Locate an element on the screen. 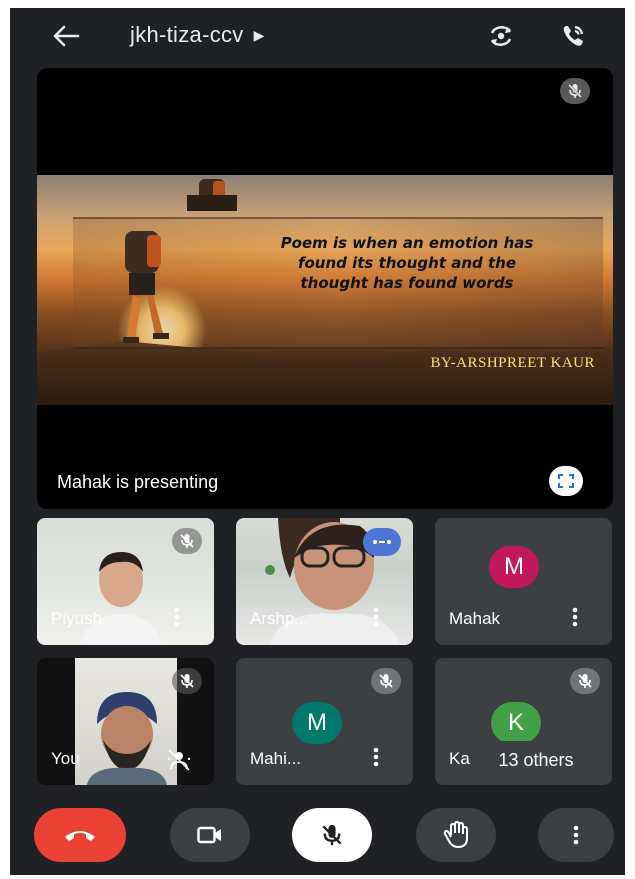 This screenshot has width=635, height=879. switch-camera-button is located at coordinates (501, 36).